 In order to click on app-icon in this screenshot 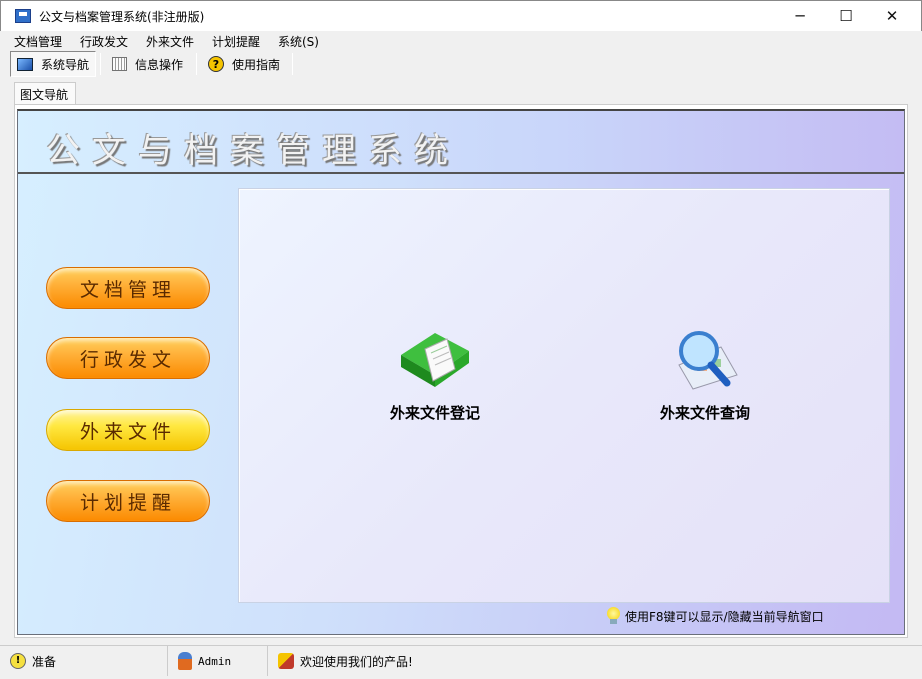, I will do `click(23, 16)`.